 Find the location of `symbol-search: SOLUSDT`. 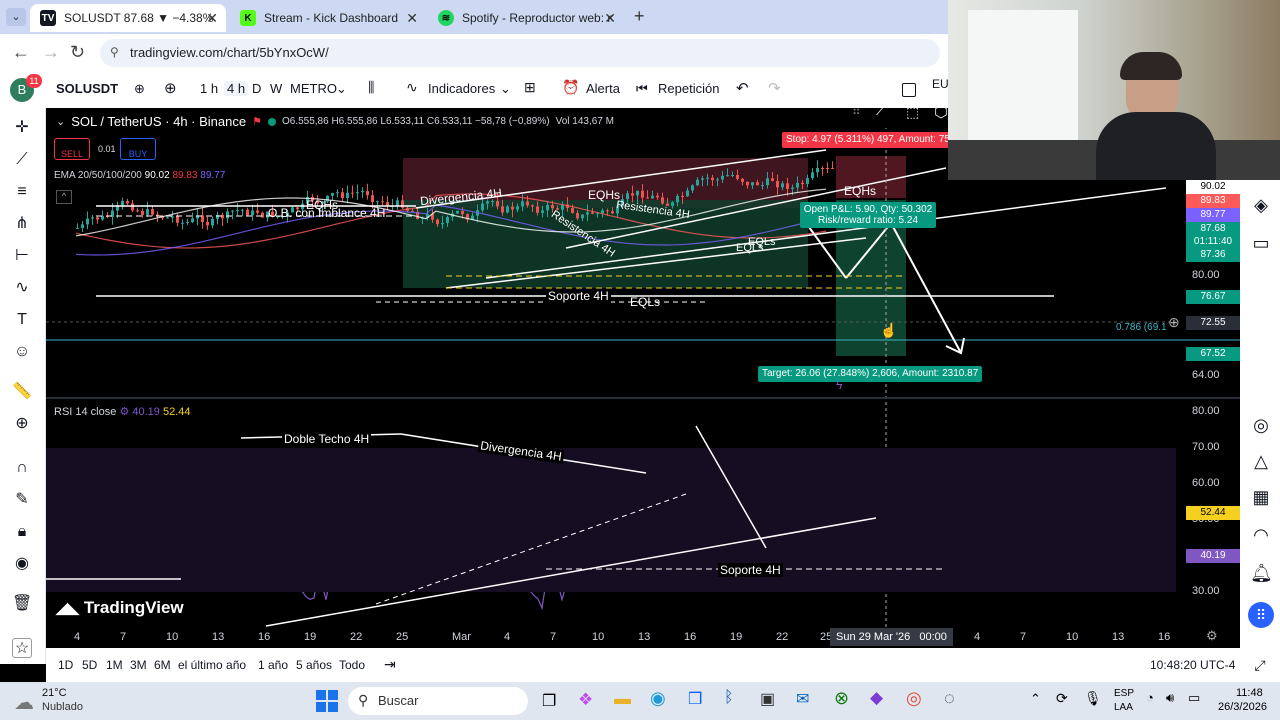

symbol-search: SOLUSDT is located at coordinates (87, 88).